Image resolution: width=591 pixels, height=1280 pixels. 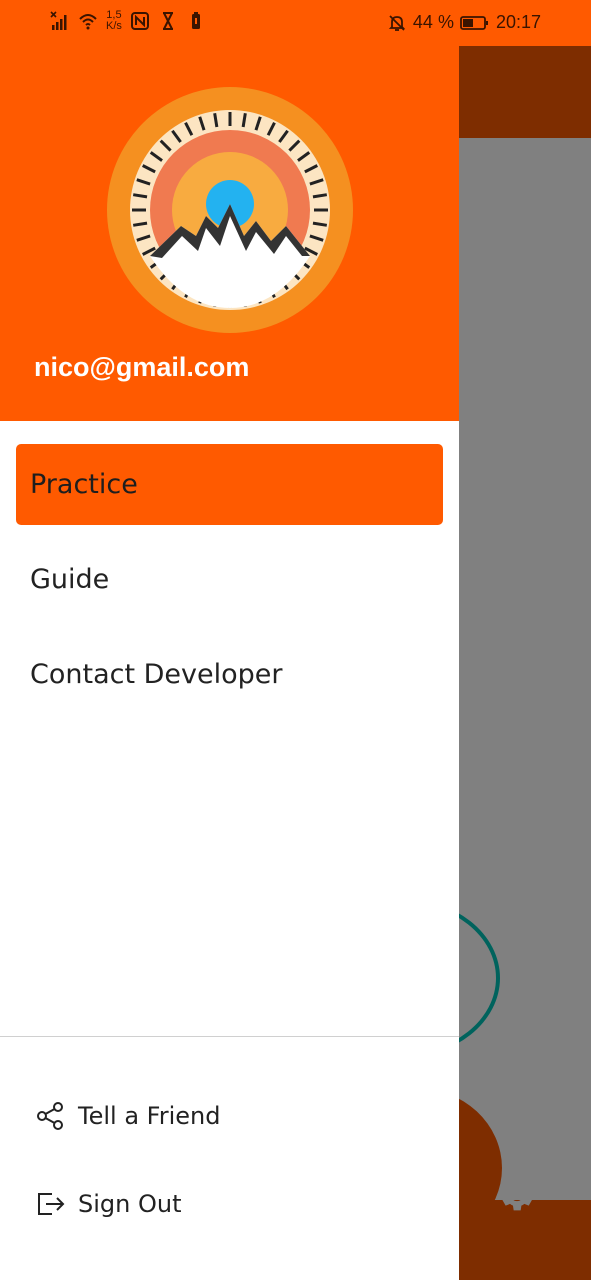 I want to click on signal-x-icon, so click(x=58, y=20).